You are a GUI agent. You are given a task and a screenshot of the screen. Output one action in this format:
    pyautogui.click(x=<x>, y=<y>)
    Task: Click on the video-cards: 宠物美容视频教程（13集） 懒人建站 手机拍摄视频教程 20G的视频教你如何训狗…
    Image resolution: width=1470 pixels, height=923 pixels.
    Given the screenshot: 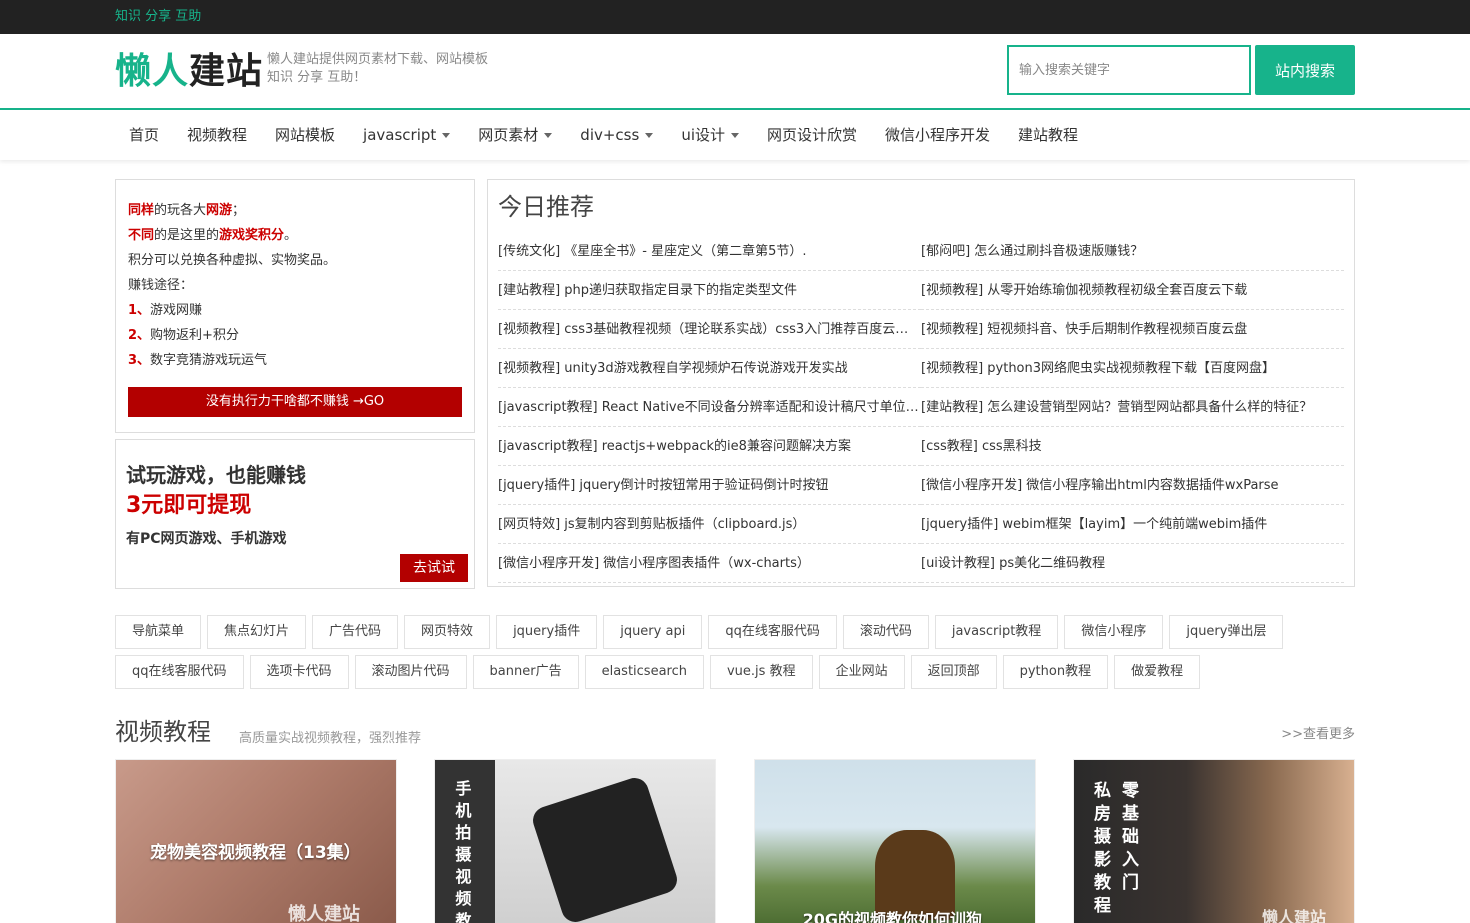 What is the action you would take?
    pyautogui.click(x=735, y=841)
    